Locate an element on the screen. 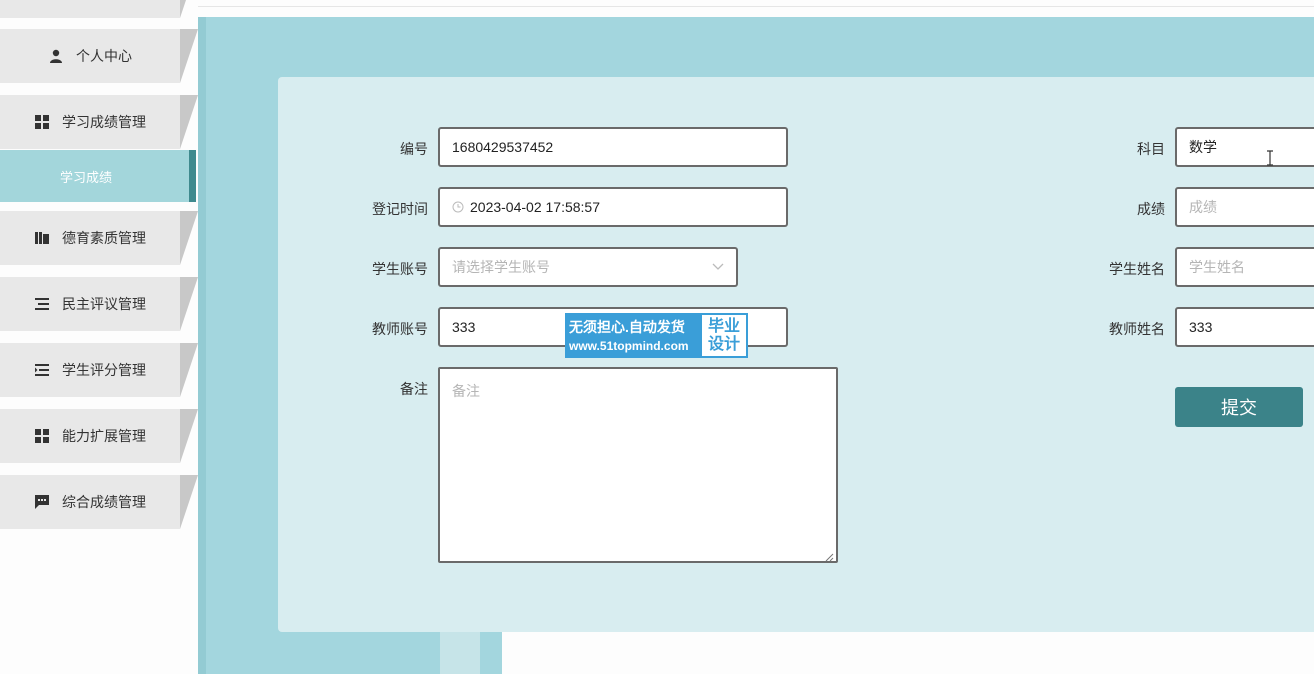 The width and height of the screenshot is (1314, 674). beizhu-textarea: 备注 is located at coordinates (638, 465).